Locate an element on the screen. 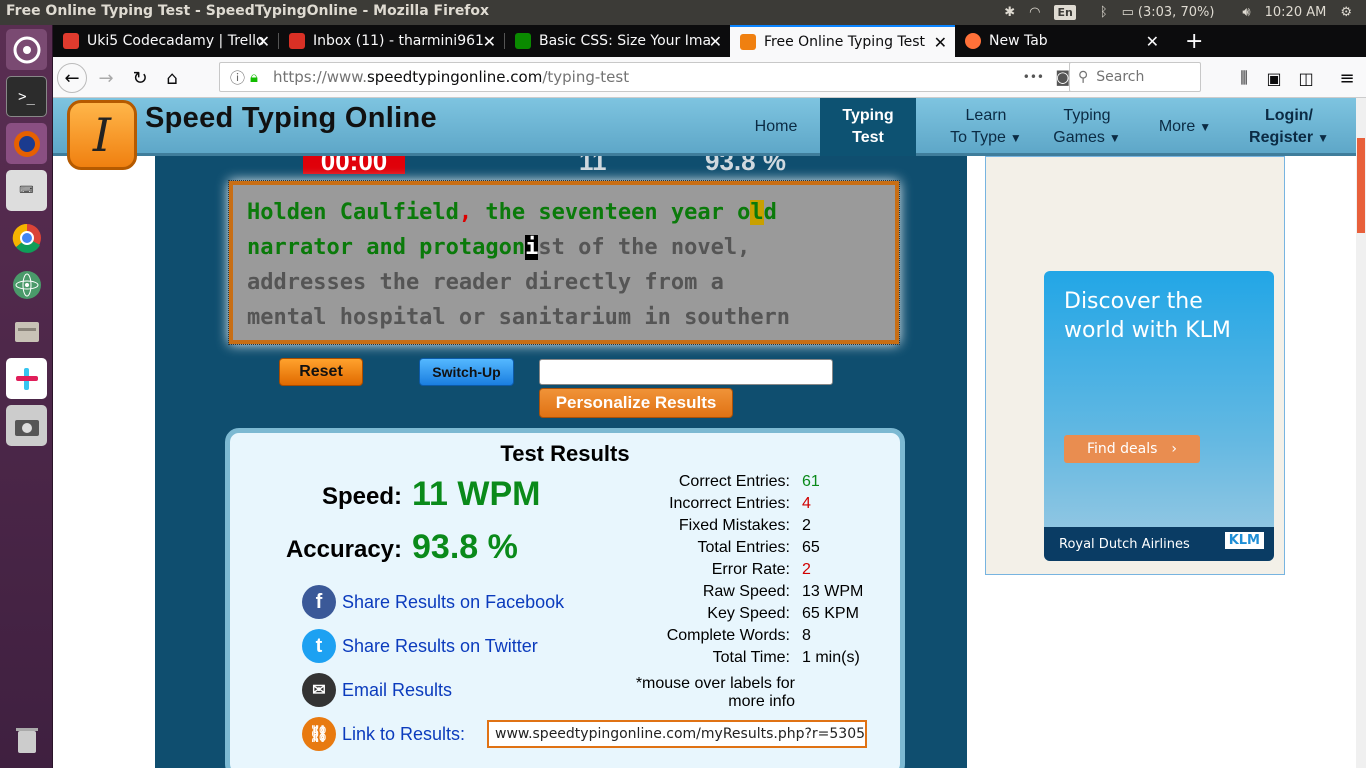  keyboard-layout-indicator: En is located at coordinates (1065, 12).